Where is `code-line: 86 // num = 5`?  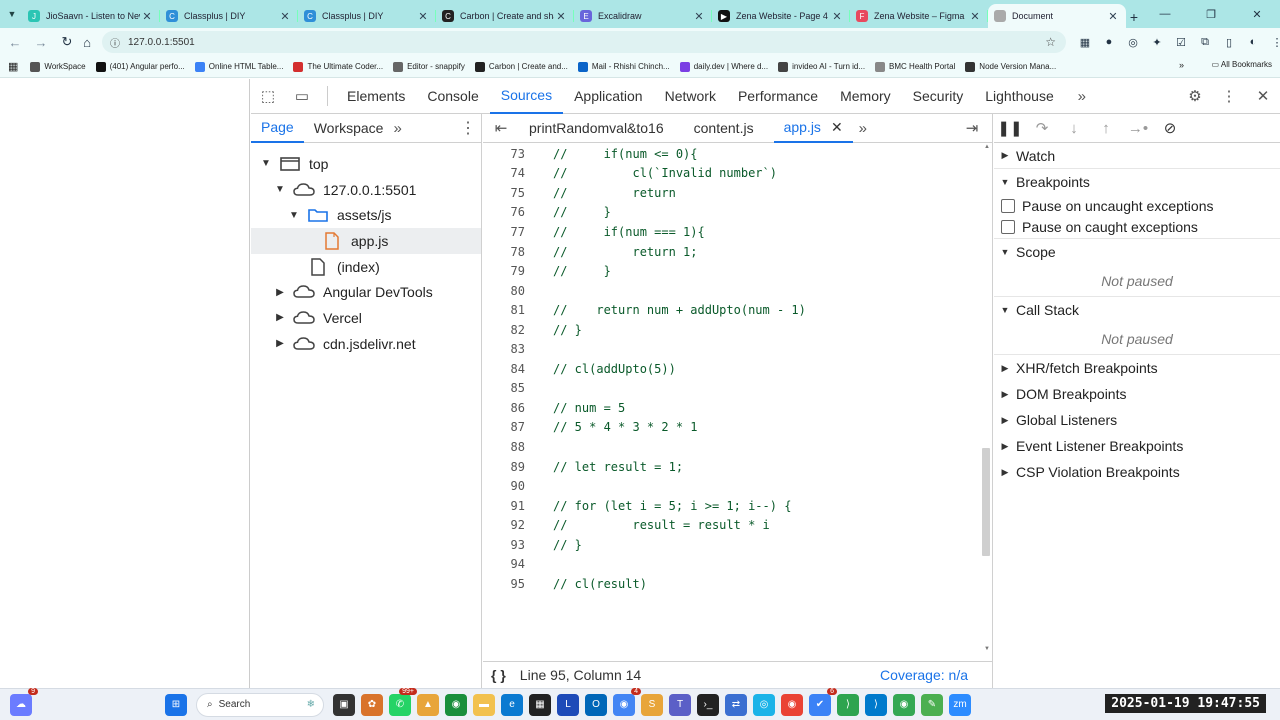 code-line: 86 // num = 5 is located at coordinates (730, 408).